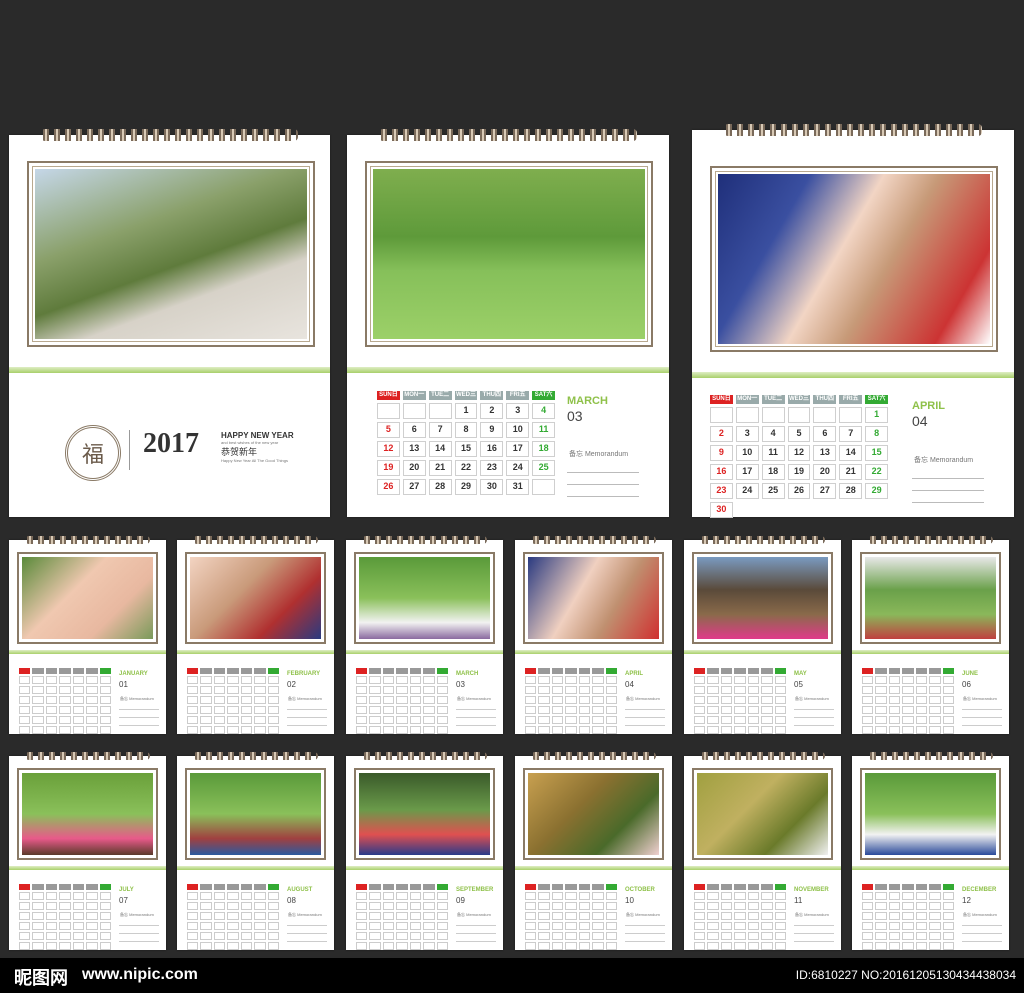  Describe the element at coordinates (518, 411) in the screenshot. I see `day-cell: 3` at that location.